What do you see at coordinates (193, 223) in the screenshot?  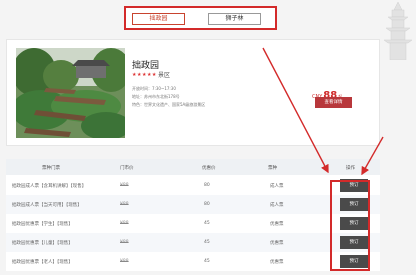 I see `table-row: 拙政园优惠票【学生】【现售】 ¥88 45 优惠票 预订` at bounding box center [193, 223].